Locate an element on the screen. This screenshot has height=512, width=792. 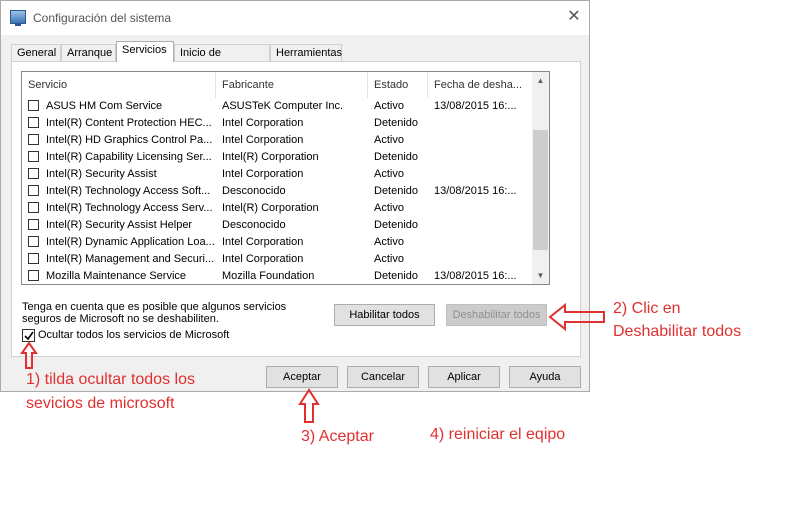
annotation-step3: 3) Aceptar is located at coordinates (337, 436).